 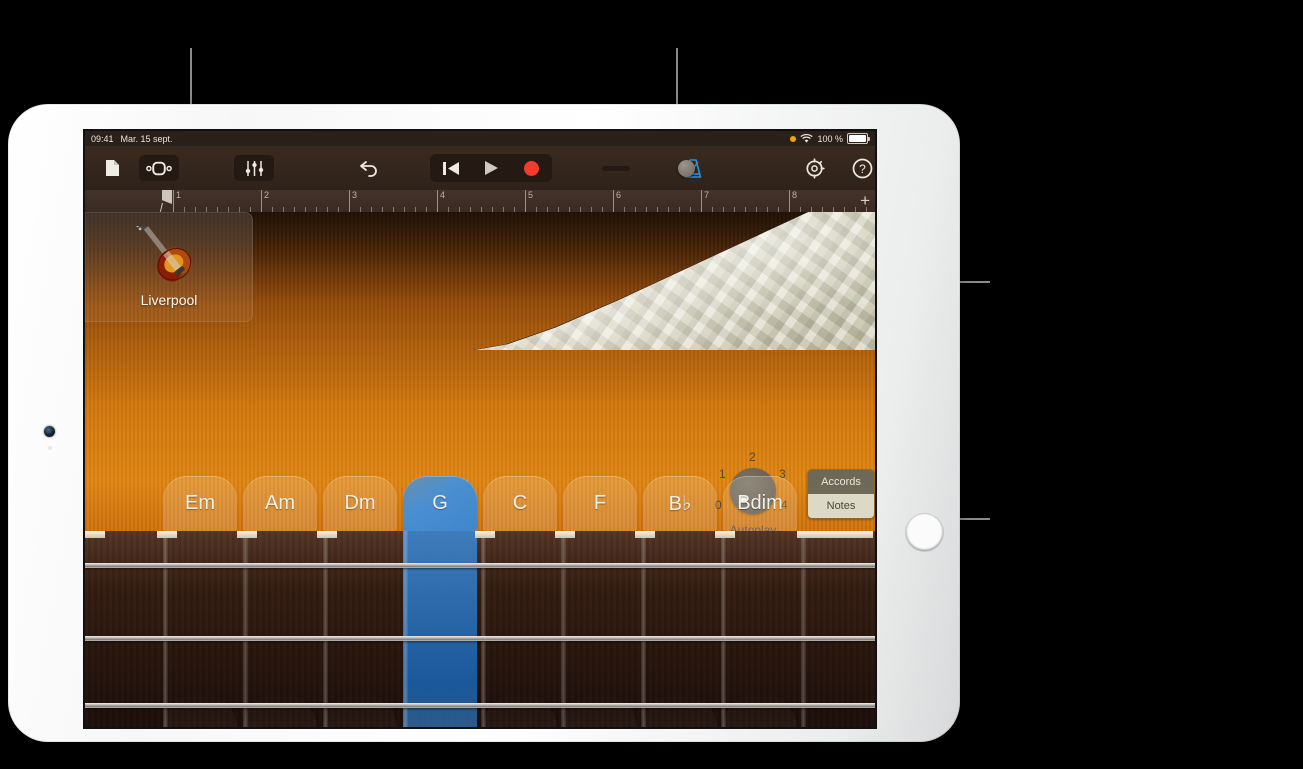 I want to click on chord-strip-bdim: Bdim, so click(x=760, y=503).